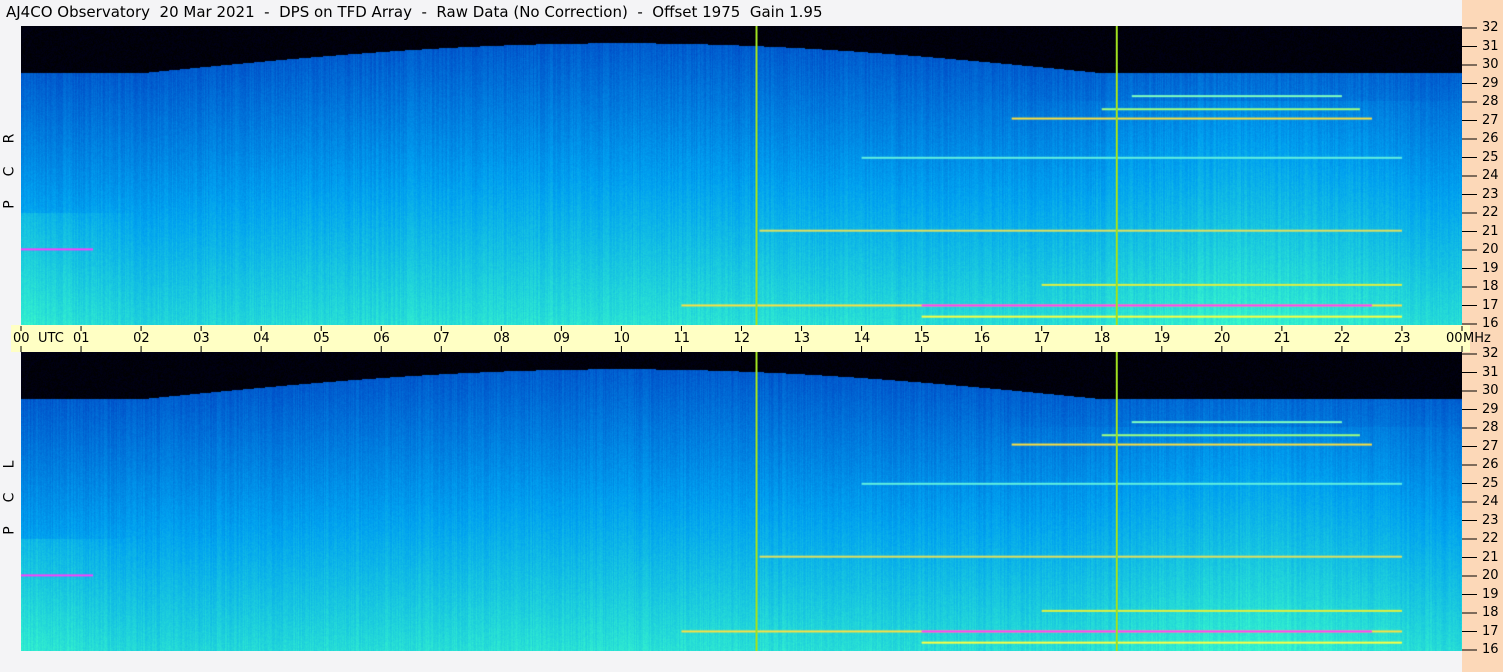  What do you see at coordinates (501, 338) in the screenshot?
I see `time-tick-label: 08` at bounding box center [501, 338].